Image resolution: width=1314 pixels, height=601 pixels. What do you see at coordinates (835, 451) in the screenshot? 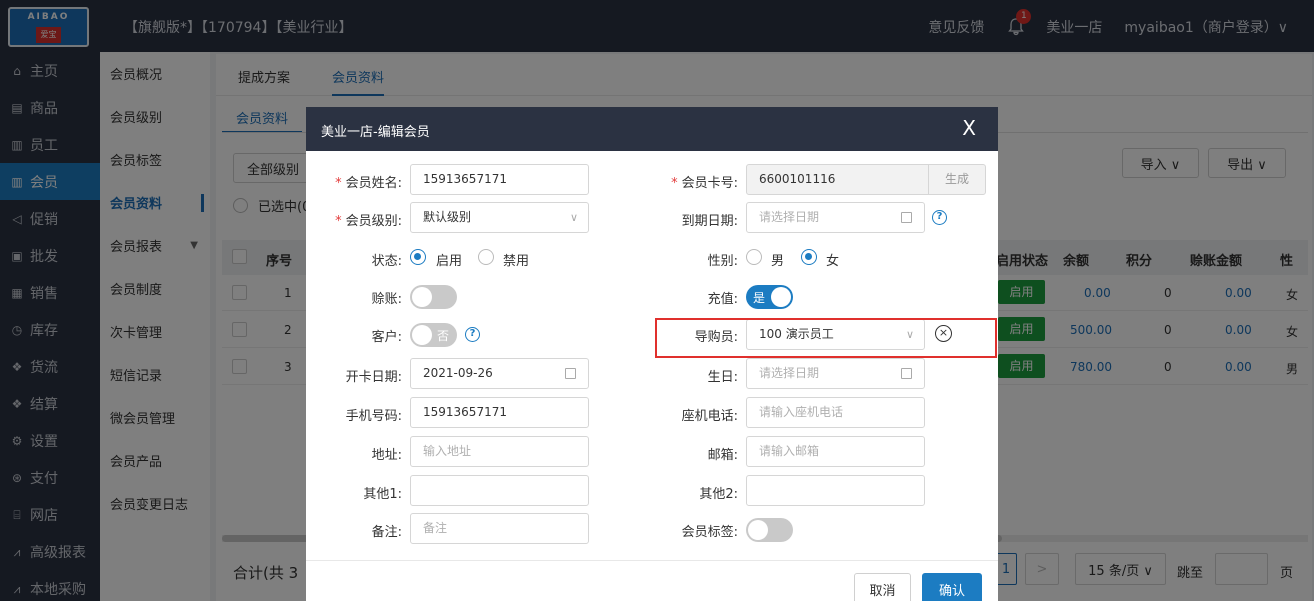
I see `email-input: 请输入邮箱` at bounding box center [835, 451].